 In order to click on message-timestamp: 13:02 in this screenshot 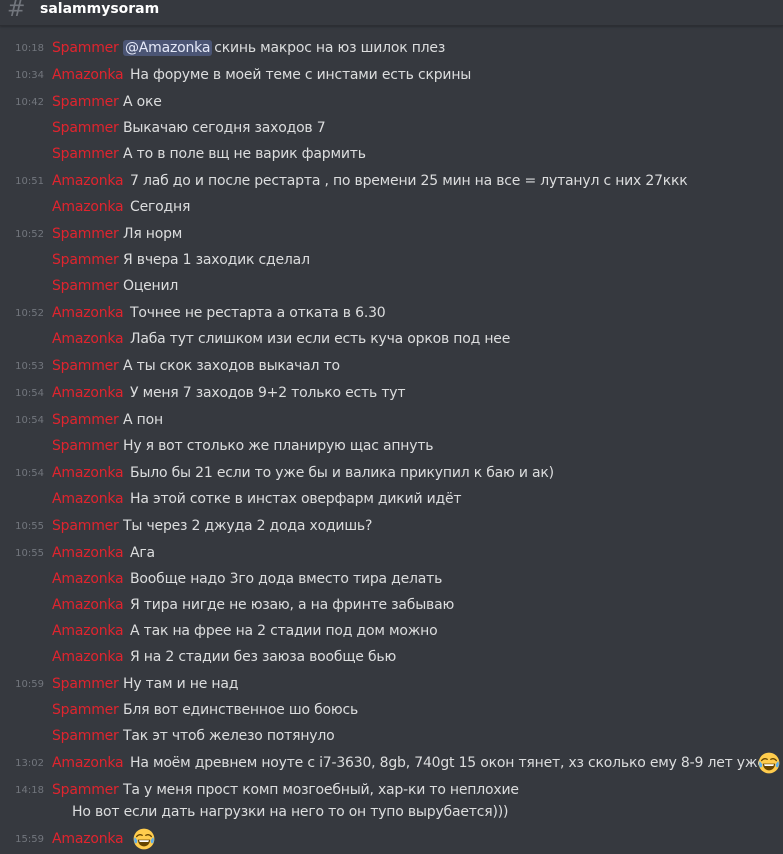, I will do `click(29, 763)`.